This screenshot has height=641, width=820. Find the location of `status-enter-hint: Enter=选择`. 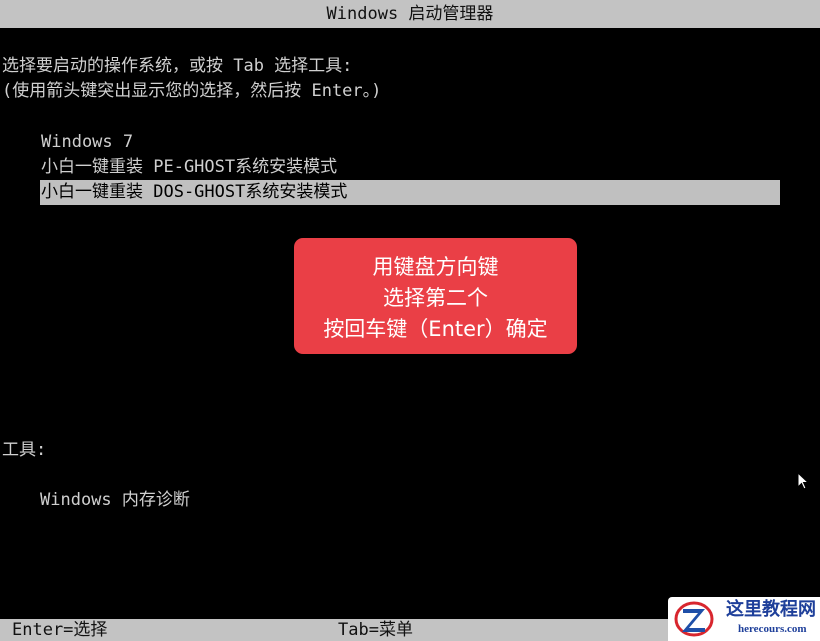

status-enter-hint: Enter=选择 is located at coordinates (60, 630).